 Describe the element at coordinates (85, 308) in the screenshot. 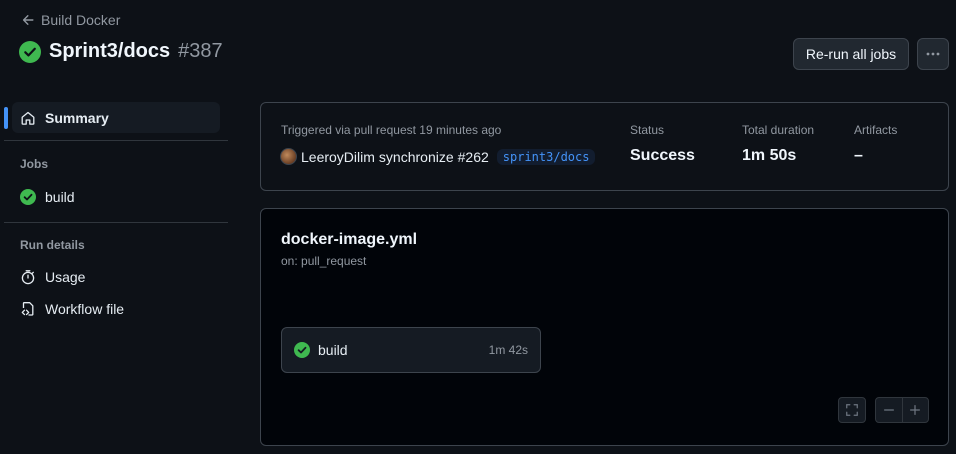

I see `sidebar-item-label: Workflow file` at that location.